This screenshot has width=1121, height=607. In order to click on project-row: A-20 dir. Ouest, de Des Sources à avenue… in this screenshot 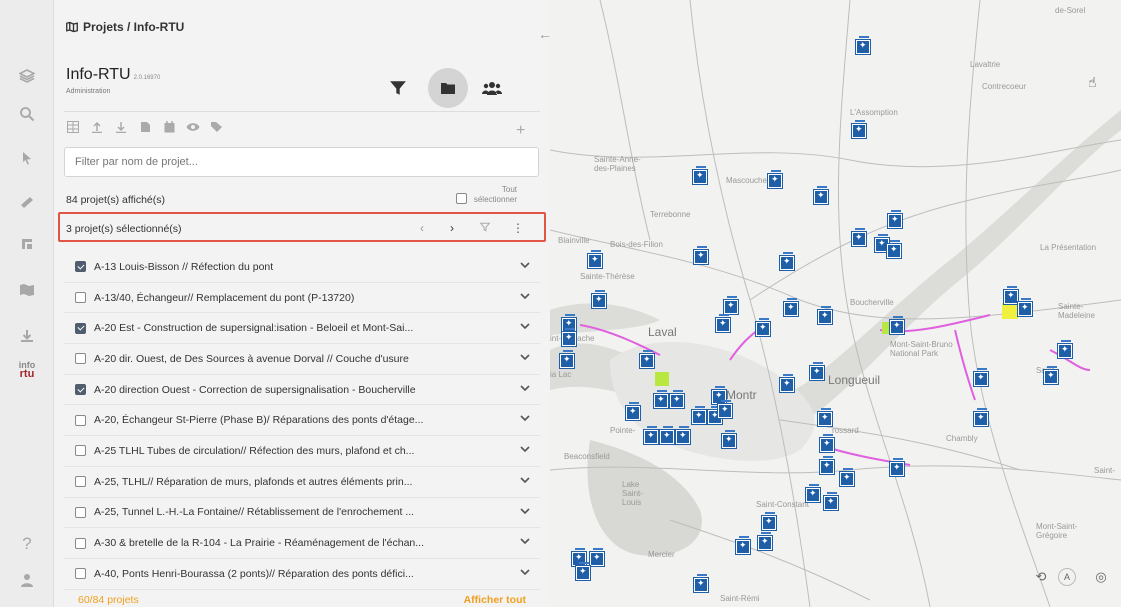, I will do `click(302, 359)`.